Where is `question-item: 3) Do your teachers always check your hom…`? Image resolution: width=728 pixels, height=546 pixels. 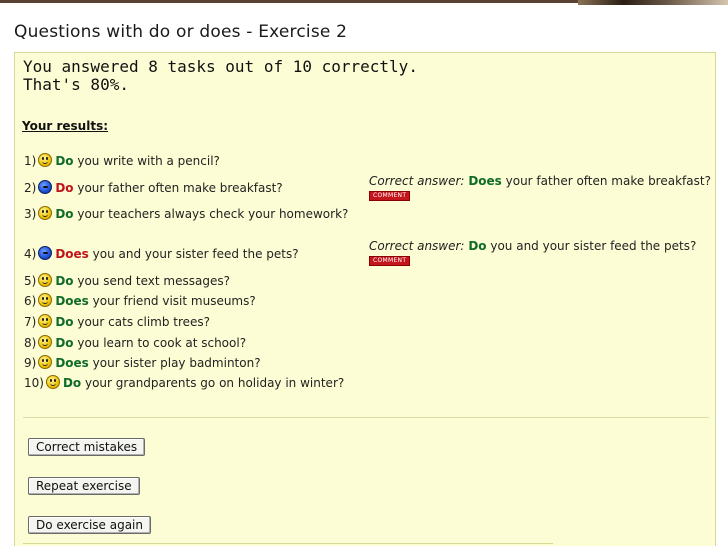 question-item: 3) Do your teachers always check your hom… is located at coordinates (189, 214).